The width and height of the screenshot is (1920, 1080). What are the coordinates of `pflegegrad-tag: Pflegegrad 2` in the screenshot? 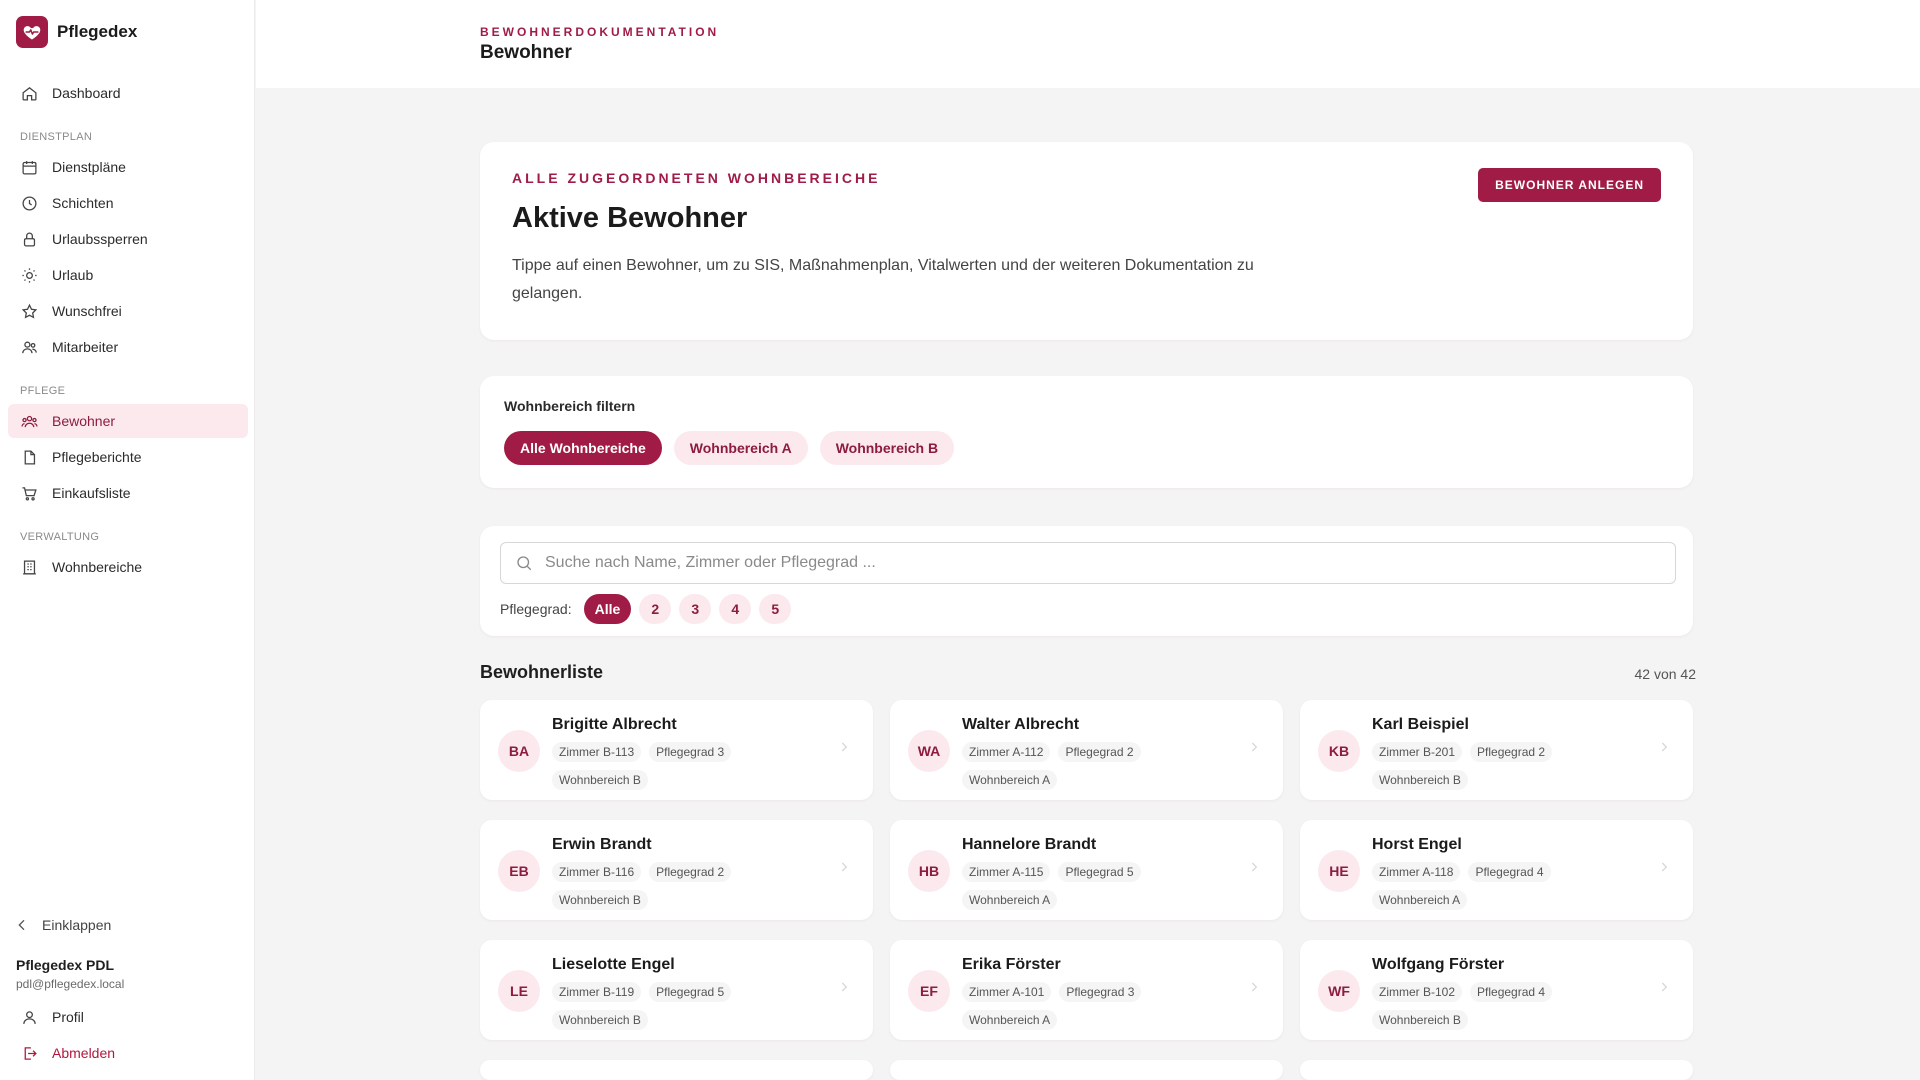 It's located at (690, 872).